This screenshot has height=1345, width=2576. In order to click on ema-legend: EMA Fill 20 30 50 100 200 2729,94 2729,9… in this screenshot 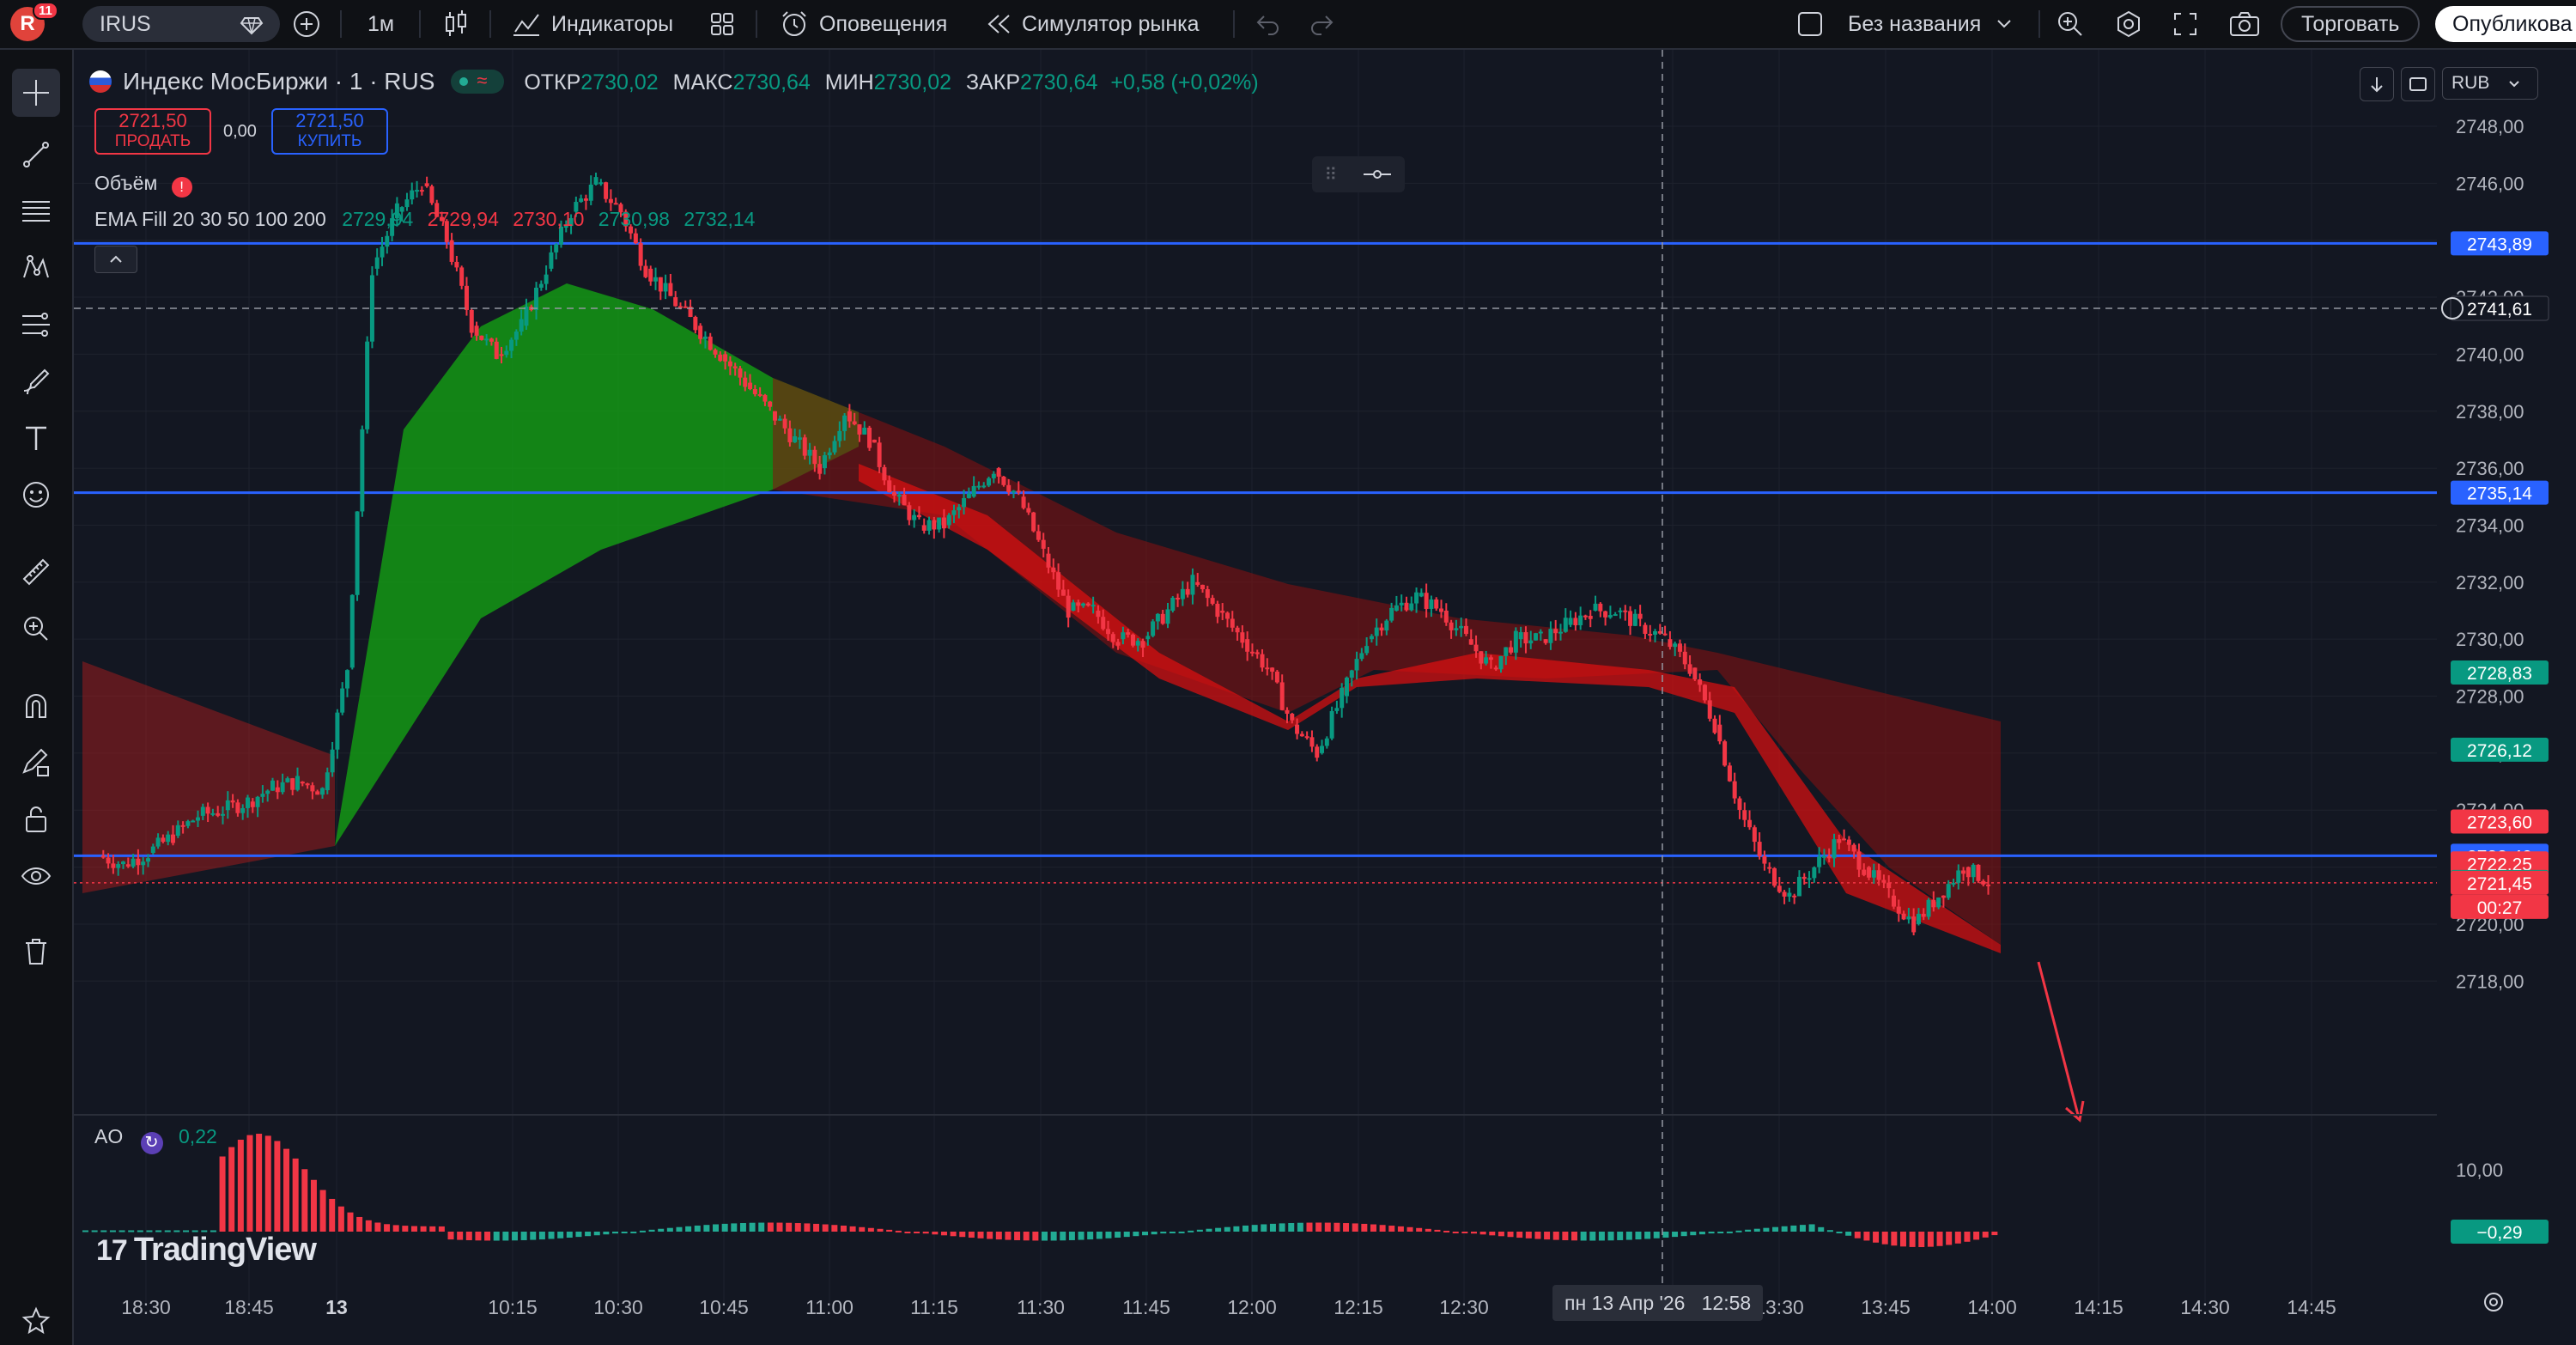, I will do `click(424, 219)`.